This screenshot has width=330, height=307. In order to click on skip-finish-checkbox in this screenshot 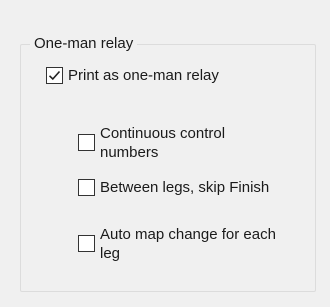, I will do `click(86, 187)`.